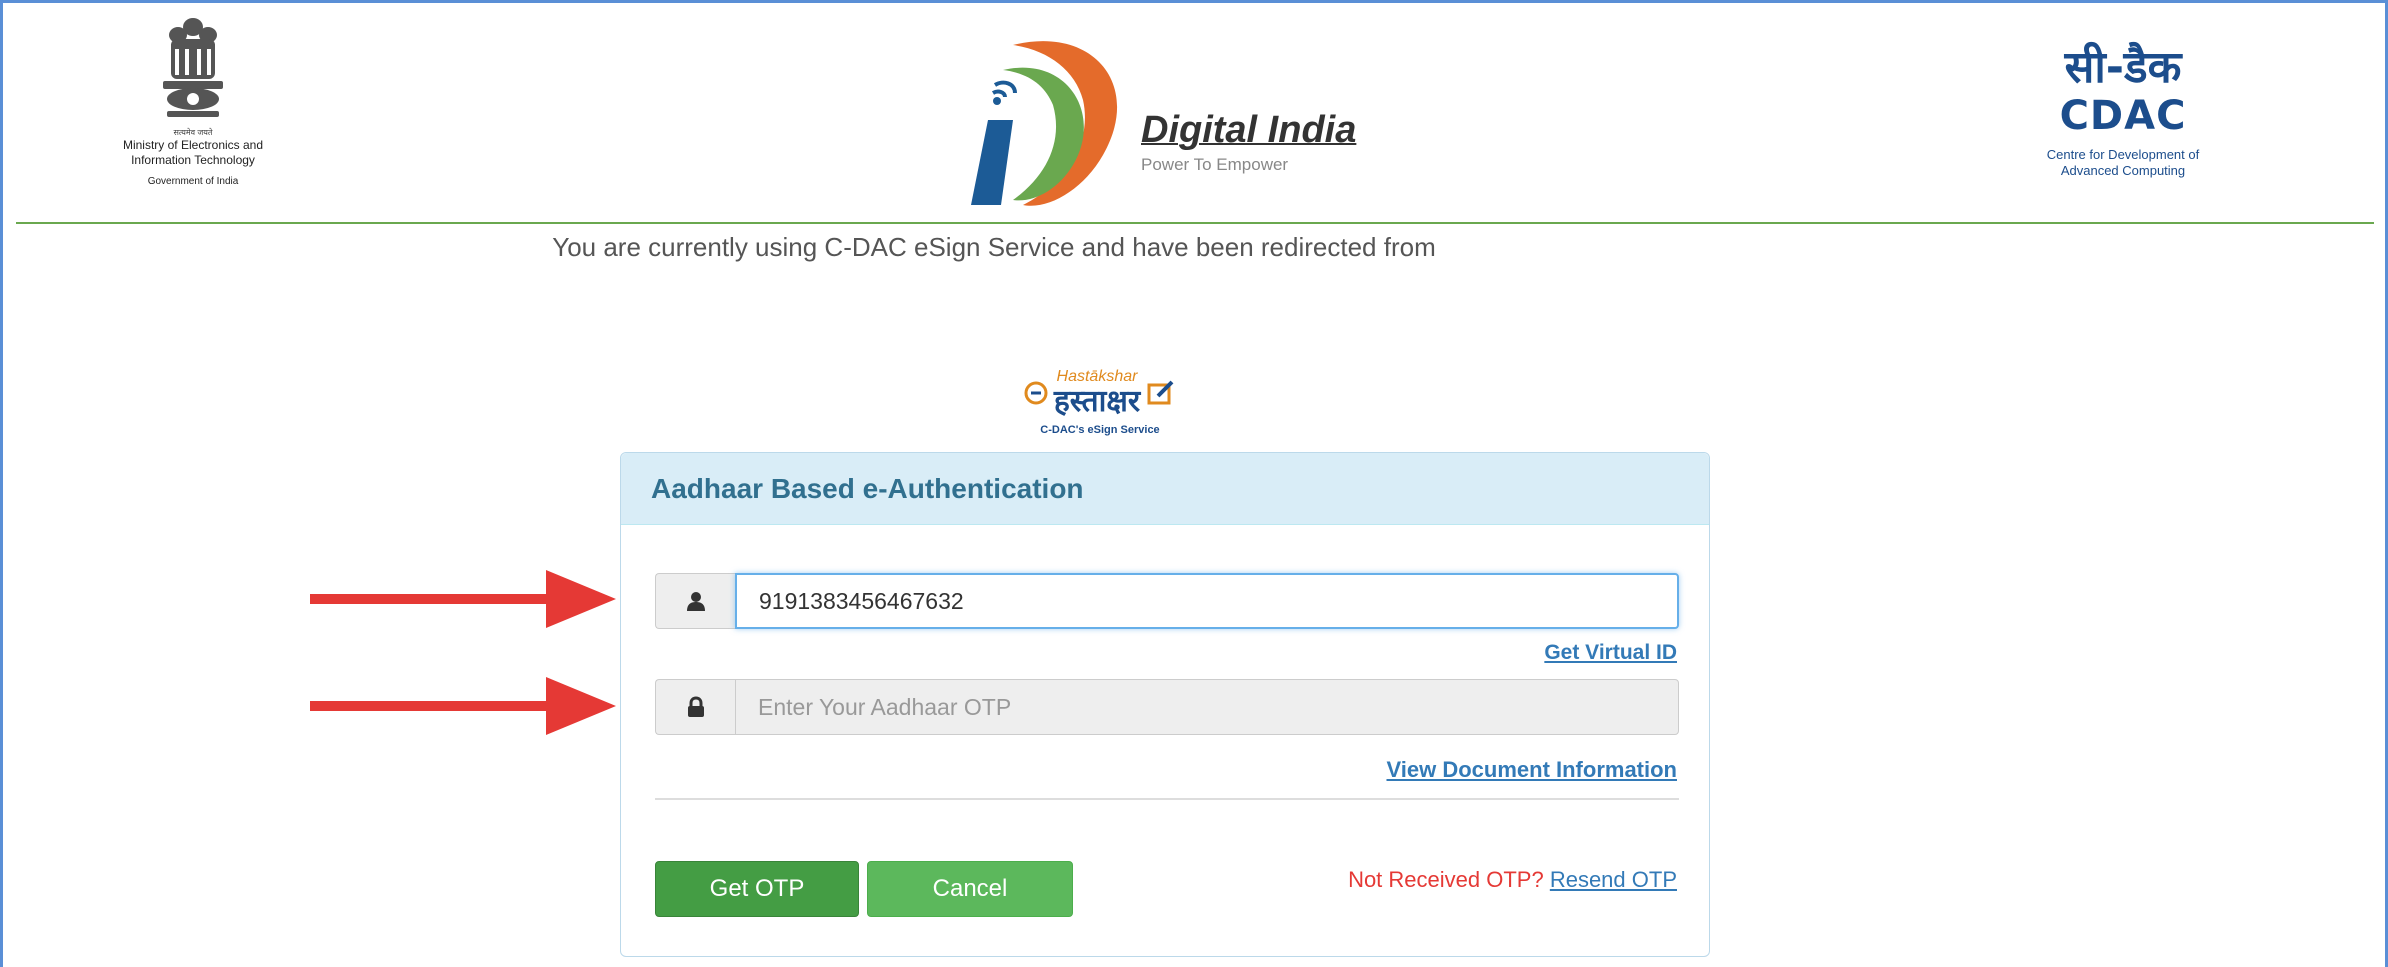 The image size is (2388, 967). What do you see at coordinates (193, 181) in the screenshot?
I see `government-of-india: Government of India` at bounding box center [193, 181].